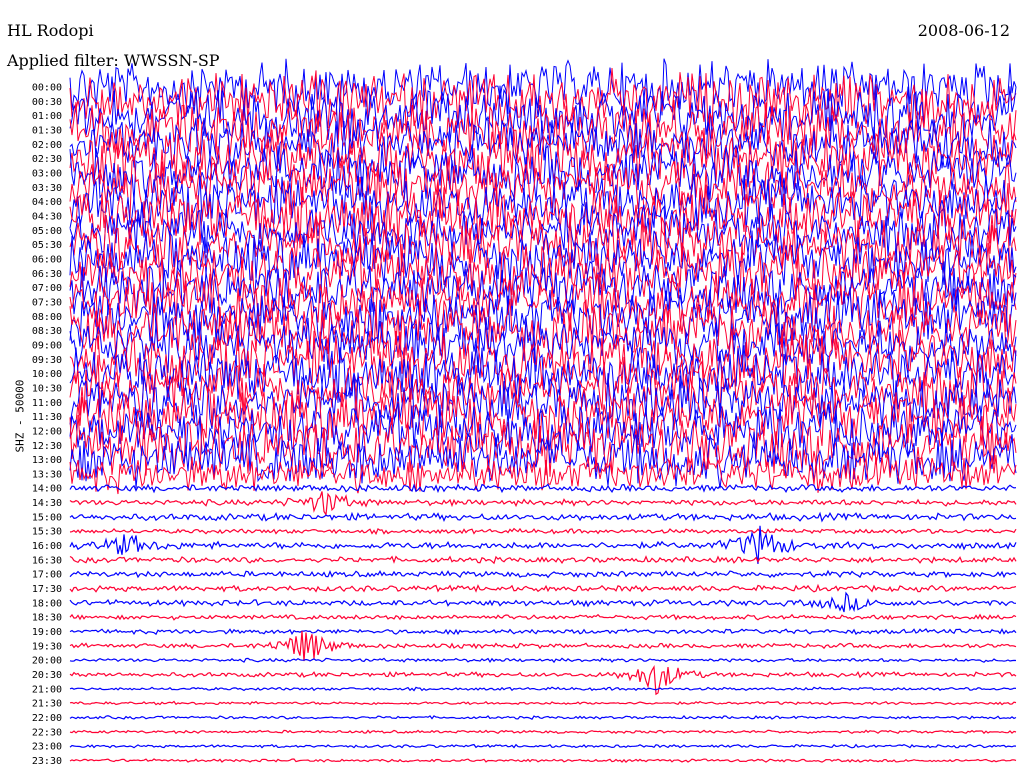 This screenshot has height=780, width=1024. What do you see at coordinates (47, 216) in the screenshot?
I see `y-tick-label: 04:30` at bounding box center [47, 216].